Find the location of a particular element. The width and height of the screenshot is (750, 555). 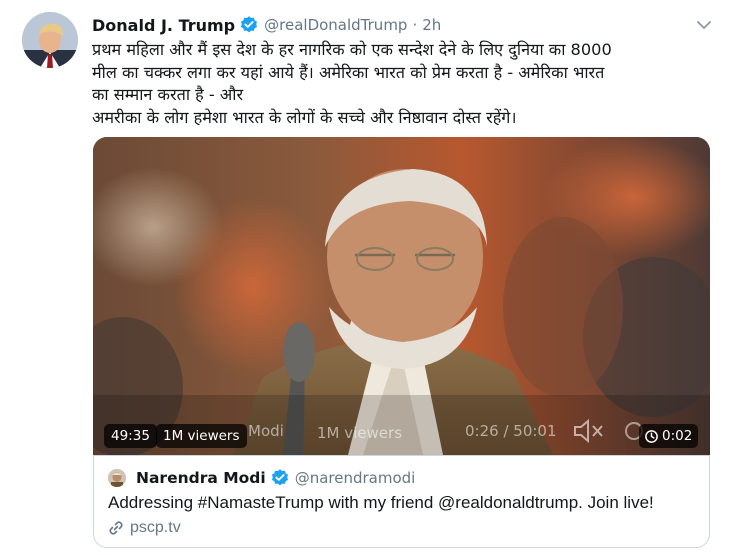

quoted-handle: @narendramodi is located at coordinates (355, 478).